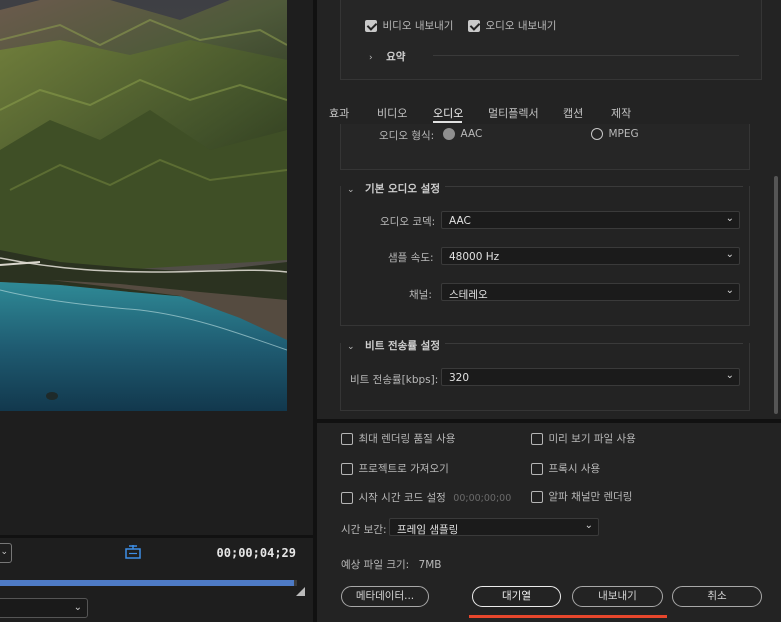  Describe the element at coordinates (394, 380) in the screenshot. I see `bitrate-label: 비트 전송률[kbps]:` at that location.